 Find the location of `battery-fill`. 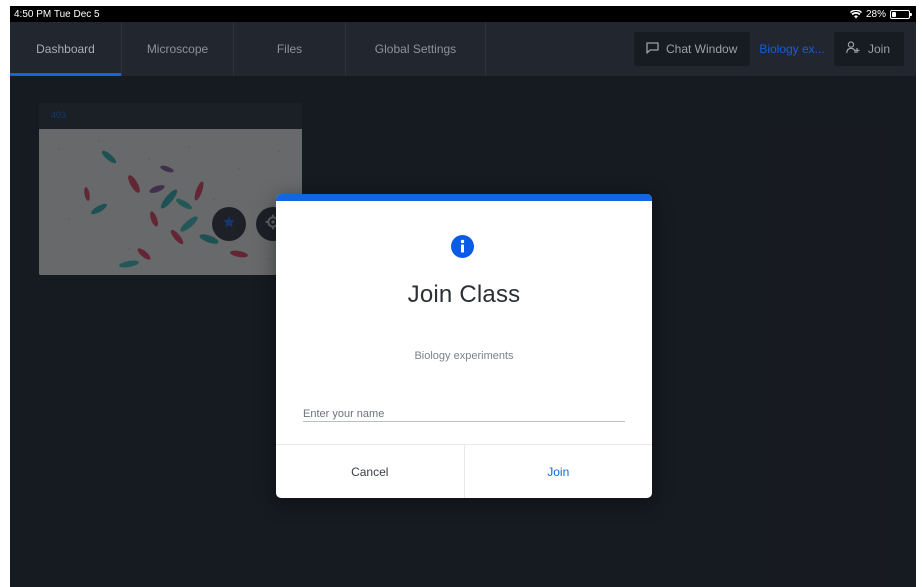

battery-fill is located at coordinates (894, 14).